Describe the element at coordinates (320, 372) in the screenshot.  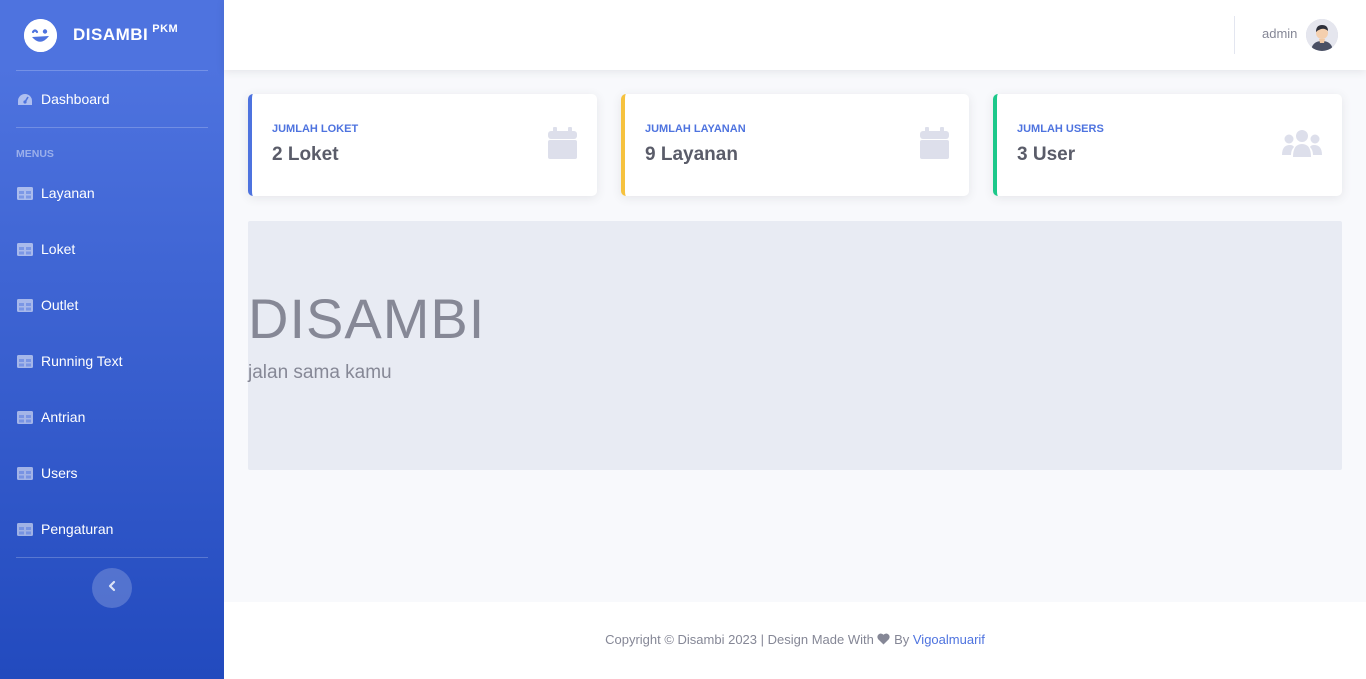
I see `jumbotron-subtitle: jalan sama kamu` at that location.